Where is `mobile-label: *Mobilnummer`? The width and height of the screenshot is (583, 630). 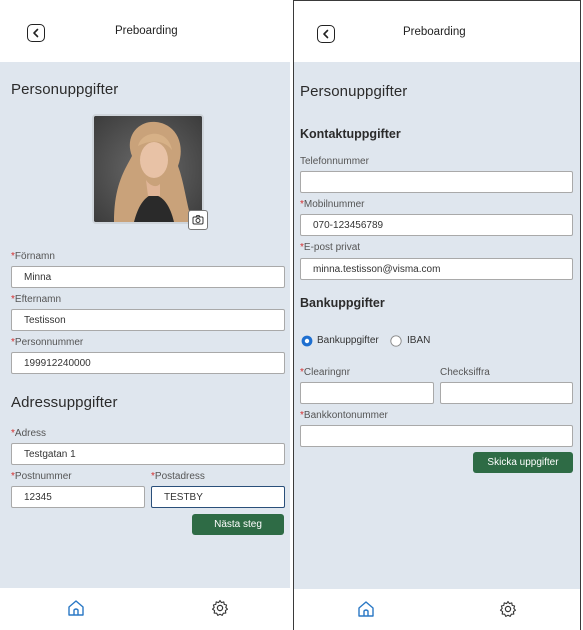 mobile-label: *Mobilnummer is located at coordinates (332, 204).